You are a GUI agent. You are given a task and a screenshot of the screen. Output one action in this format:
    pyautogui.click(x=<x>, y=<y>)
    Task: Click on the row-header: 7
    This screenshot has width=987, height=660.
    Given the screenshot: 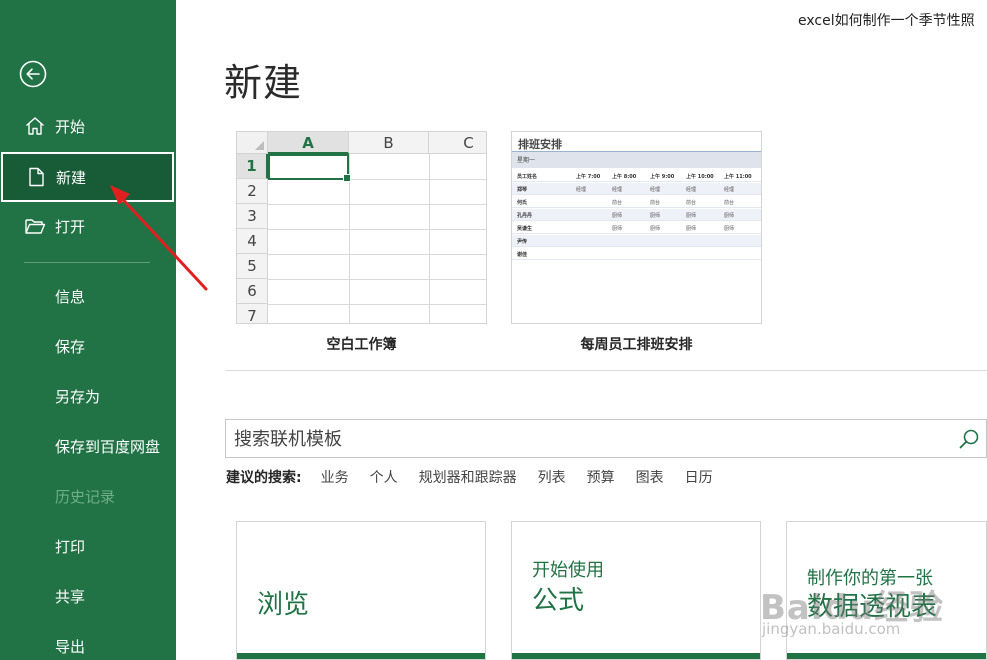 What is the action you would take?
    pyautogui.click(x=252, y=313)
    